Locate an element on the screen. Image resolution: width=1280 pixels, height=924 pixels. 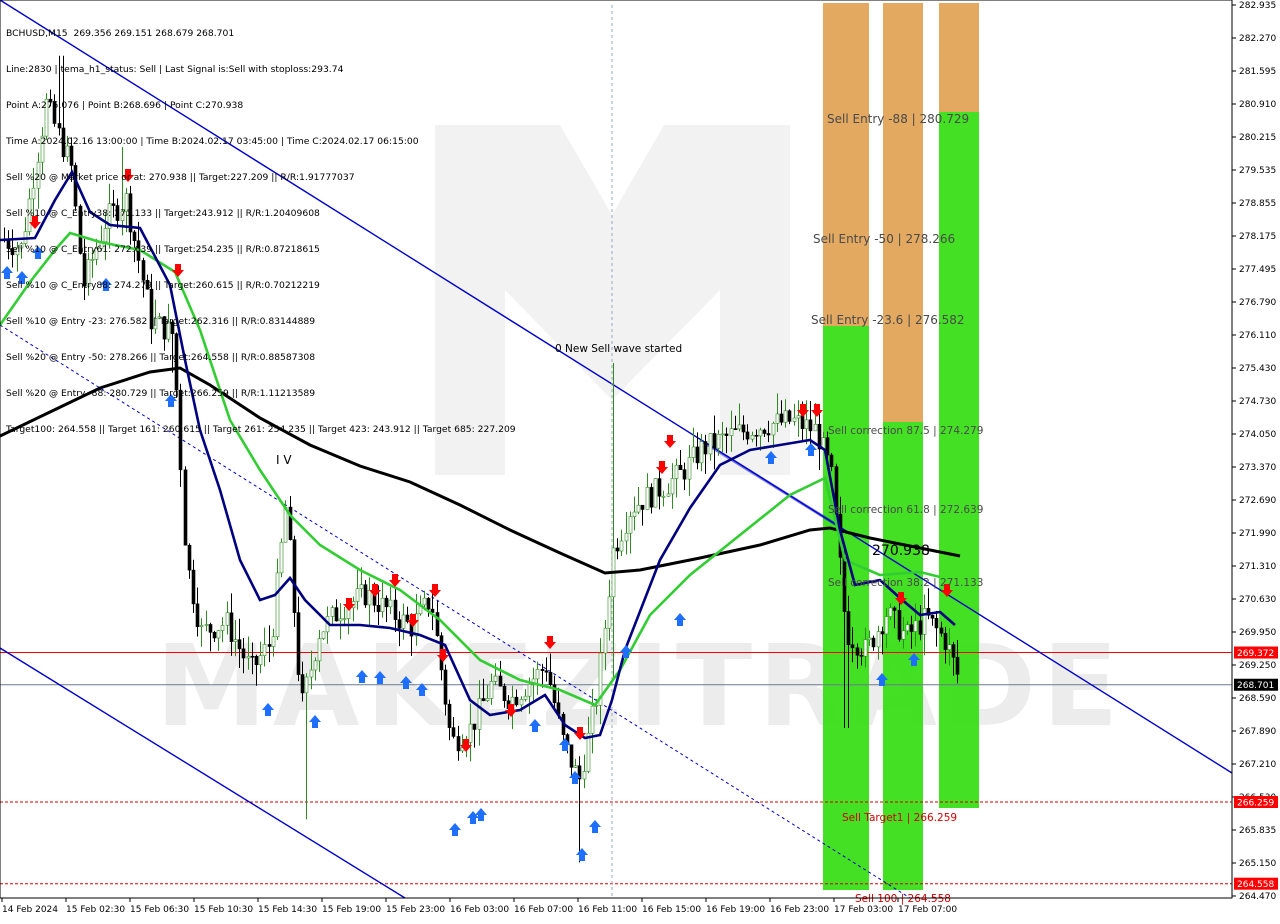
y-tick-label-22: 268.590 is located at coordinates (1257, 699).